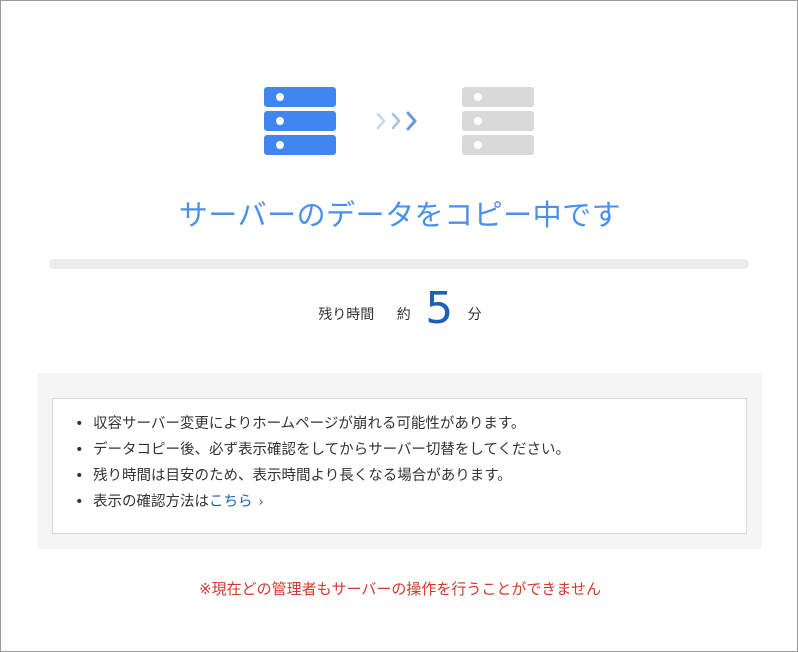  What do you see at coordinates (400, 215) in the screenshot?
I see `page-title: サーバーのデータをコピー中です` at bounding box center [400, 215].